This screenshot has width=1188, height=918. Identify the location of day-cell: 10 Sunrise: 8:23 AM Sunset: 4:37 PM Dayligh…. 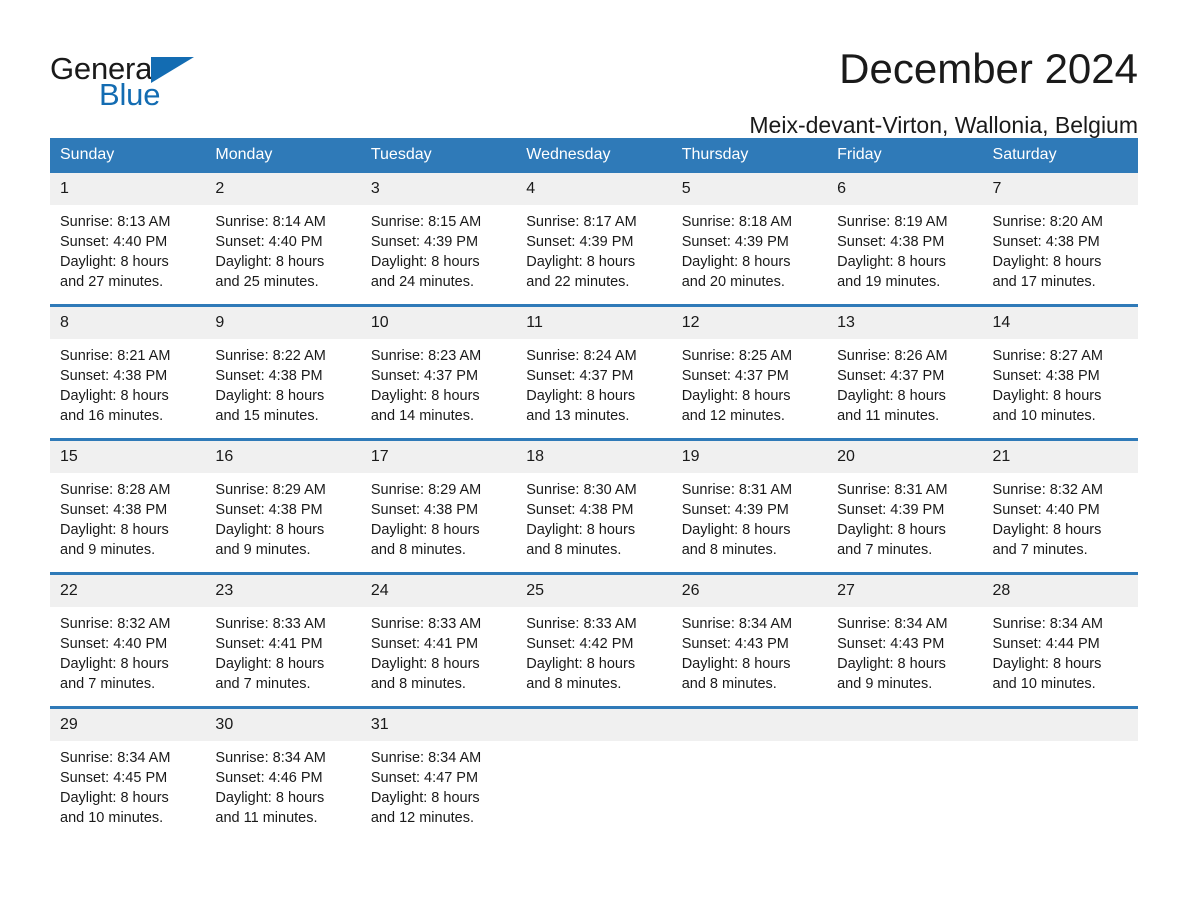
(438, 372).